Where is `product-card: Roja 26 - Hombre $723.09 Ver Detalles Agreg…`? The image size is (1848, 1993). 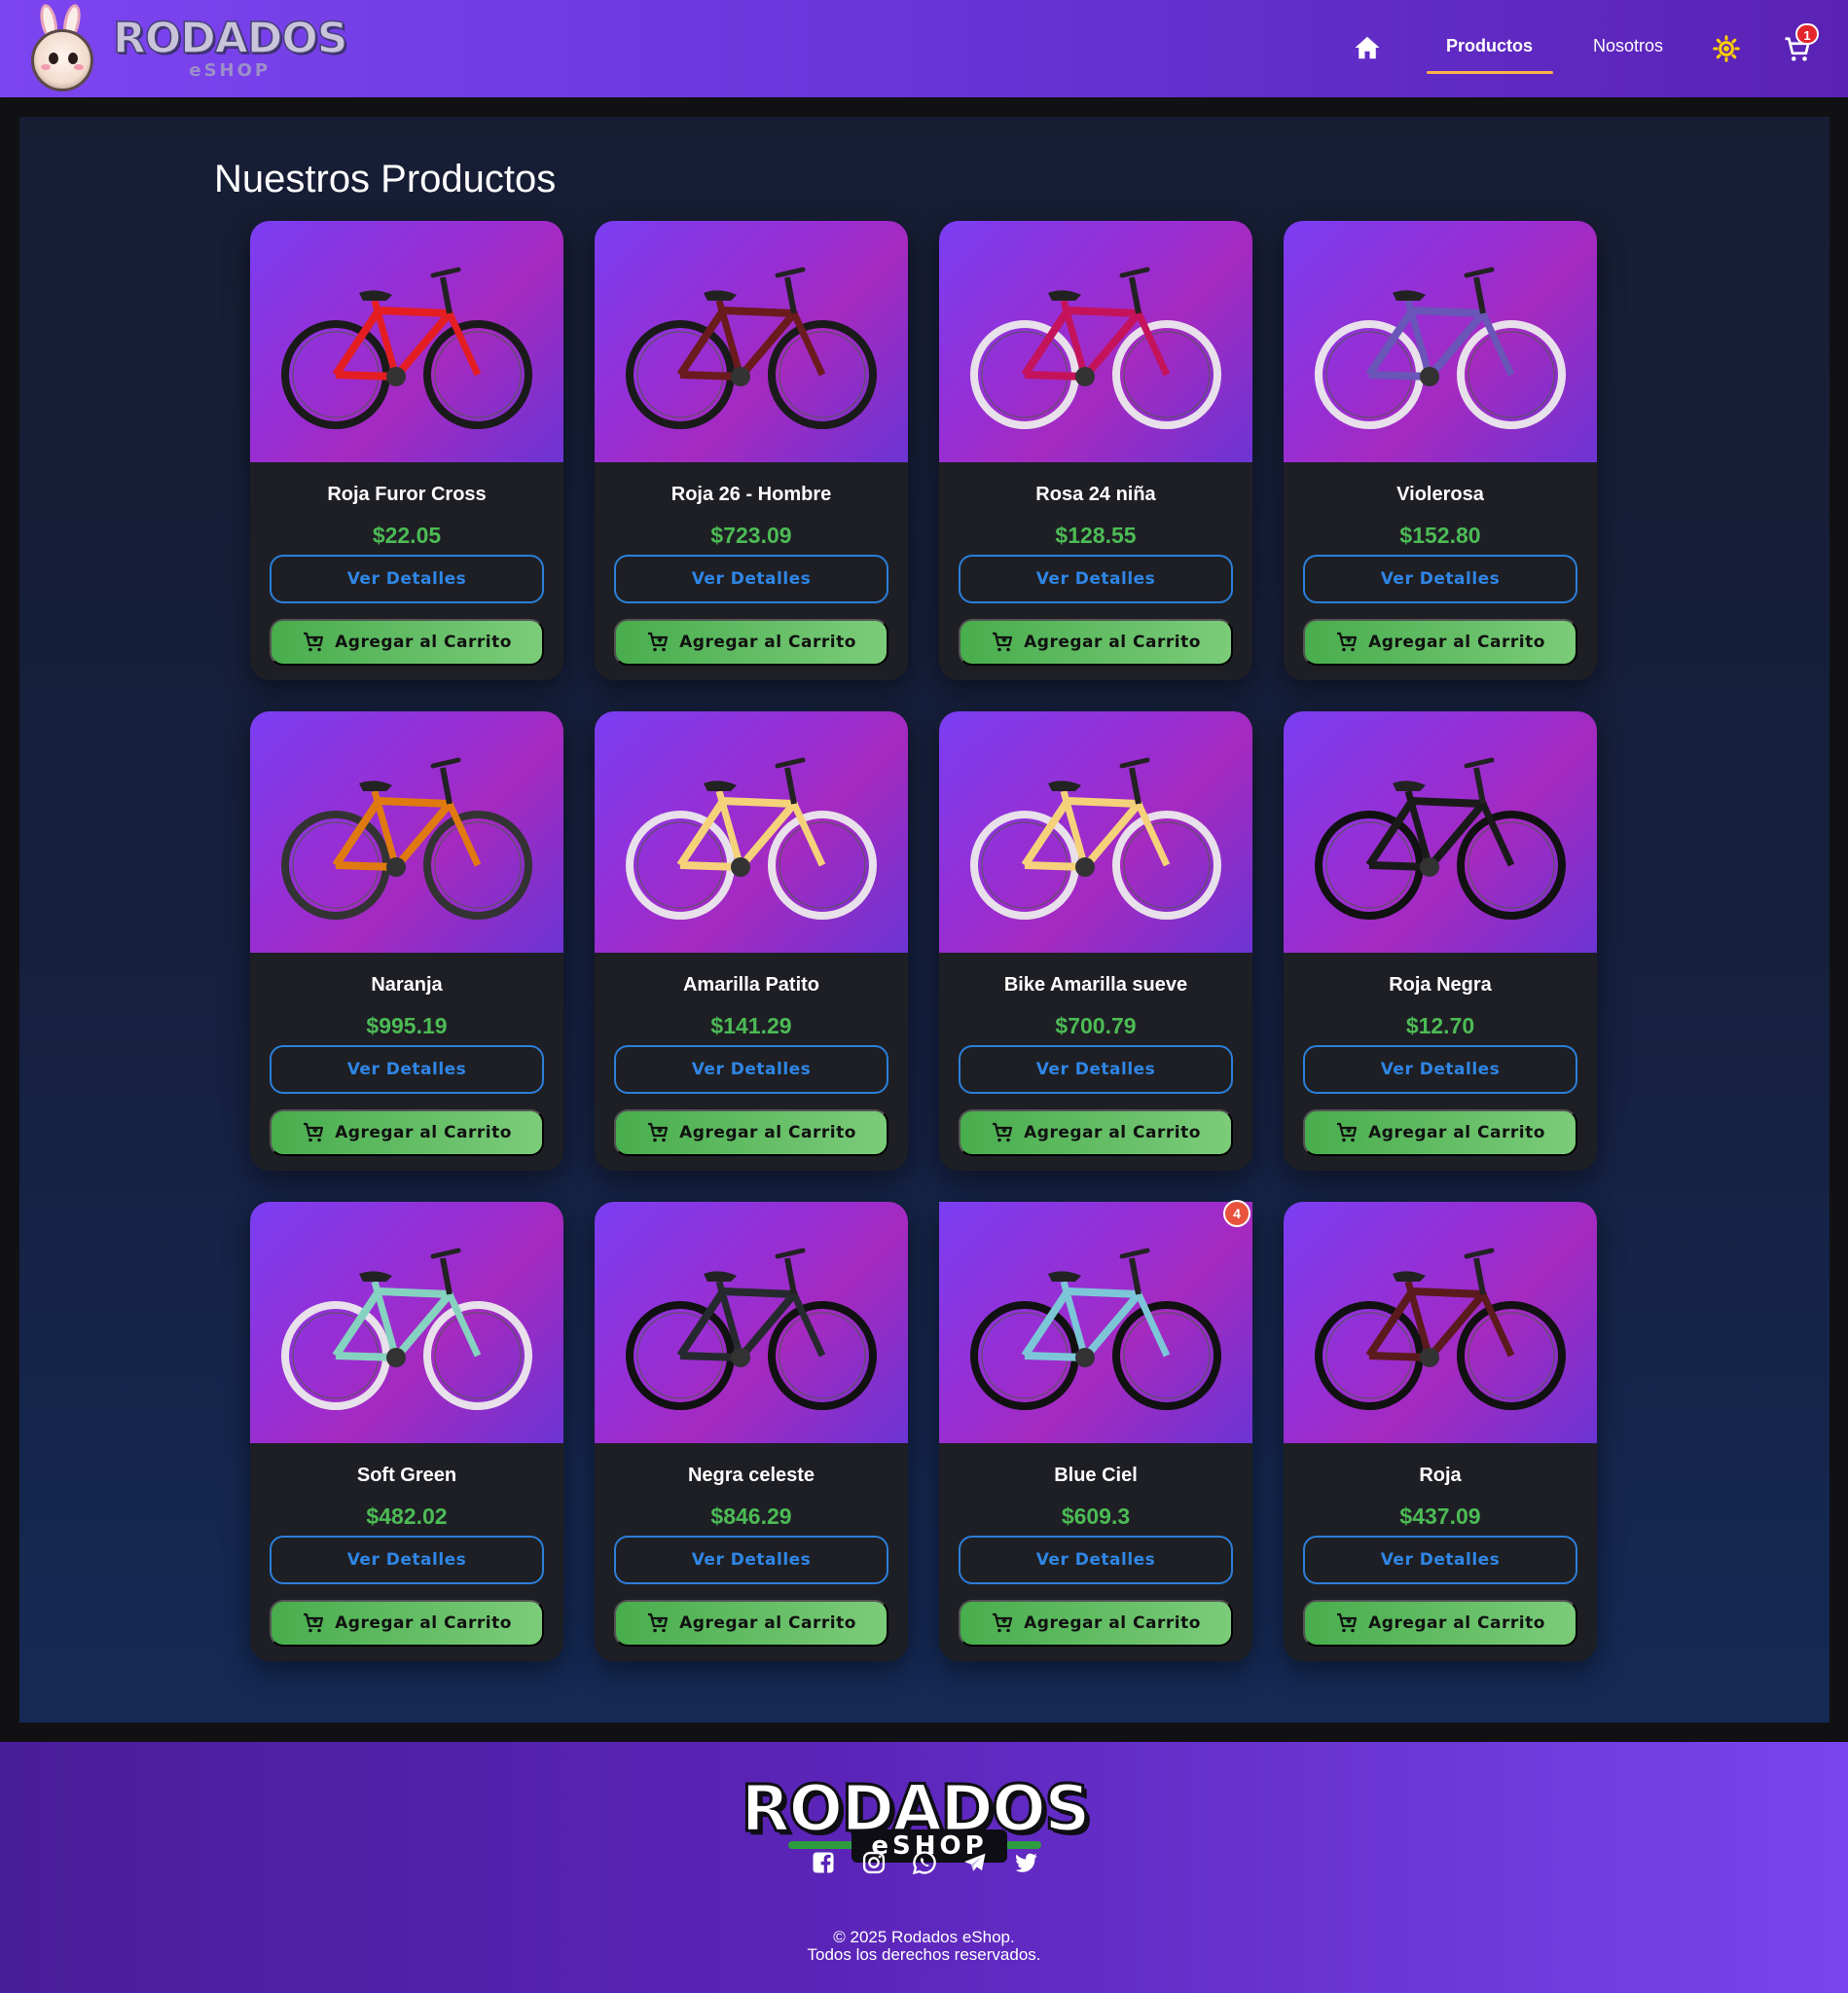
product-card: Roja 26 - Hombre $723.09 Ver Detalles Agreg… is located at coordinates (751, 450).